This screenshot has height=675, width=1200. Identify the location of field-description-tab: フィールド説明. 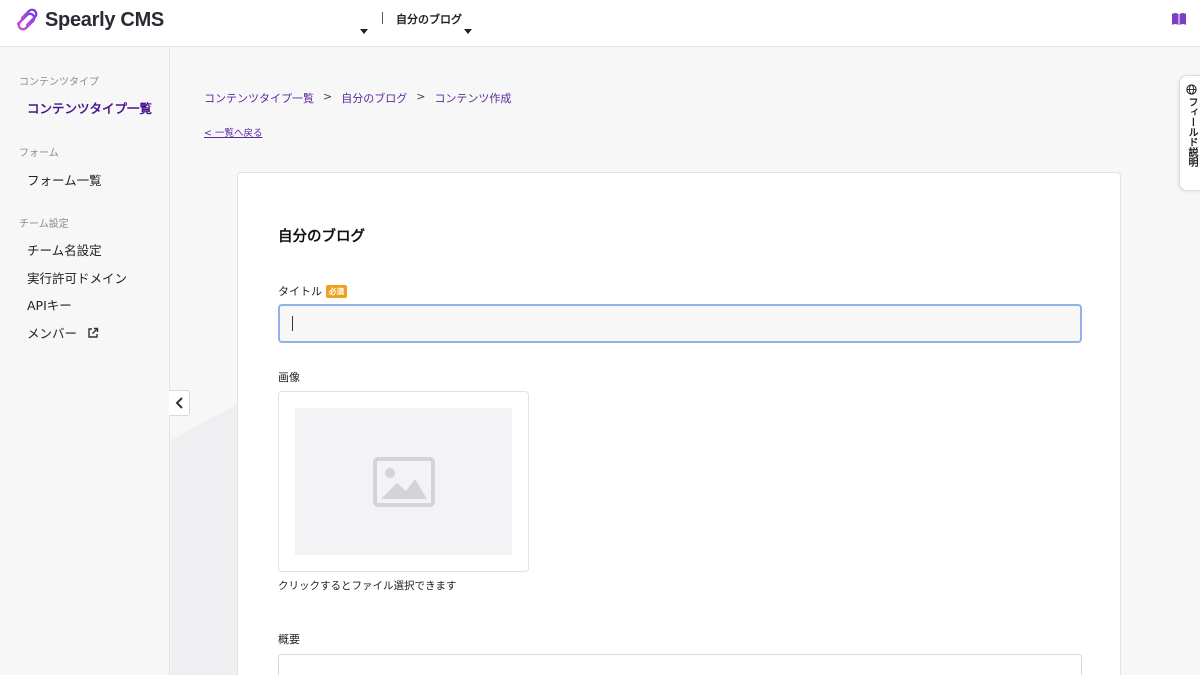
(1189, 133).